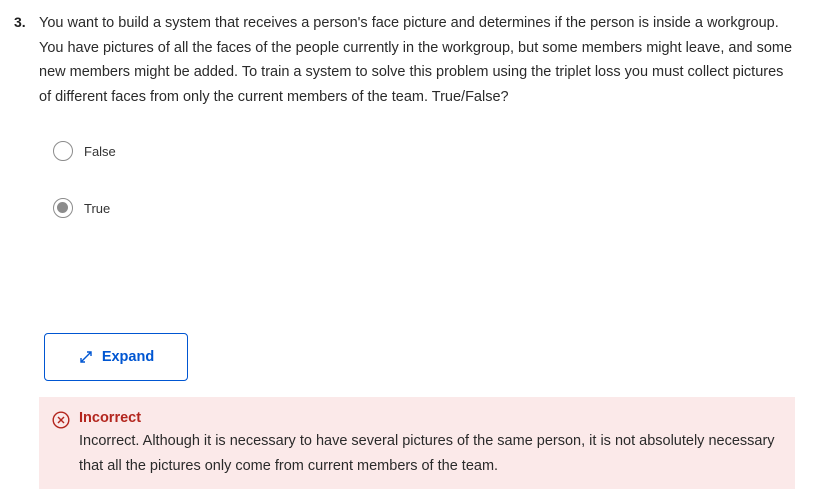 This screenshot has width=821, height=500. I want to click on feedback-status: Incorrect, so click(110, 418).